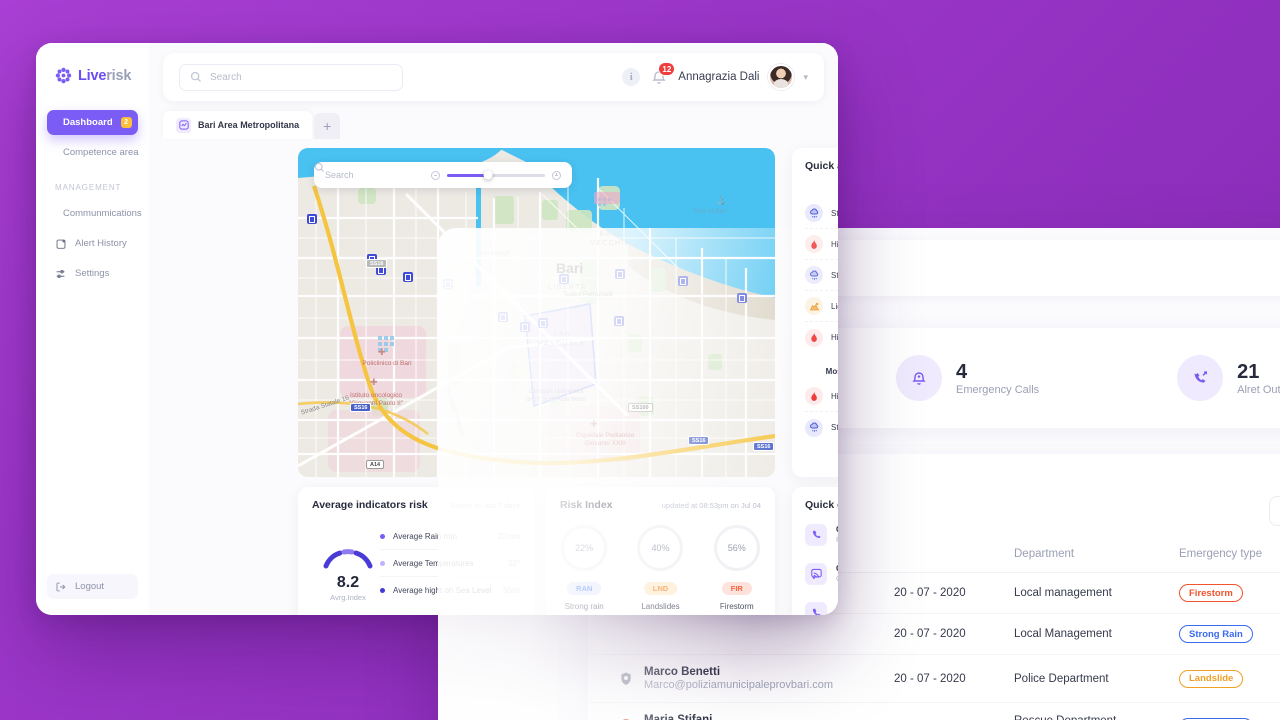 The width and height of the screenshot is (1280, 720). I want to click on emergency-call-item: Città Metropolitana BariCity Police DP›, so click(821, 606).